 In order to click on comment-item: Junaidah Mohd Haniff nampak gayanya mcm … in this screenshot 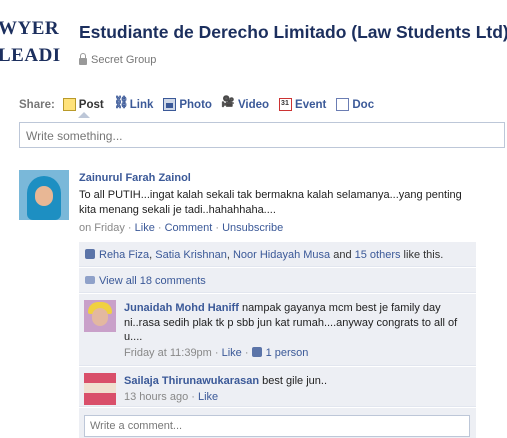, I will do `click(277, 330)`.